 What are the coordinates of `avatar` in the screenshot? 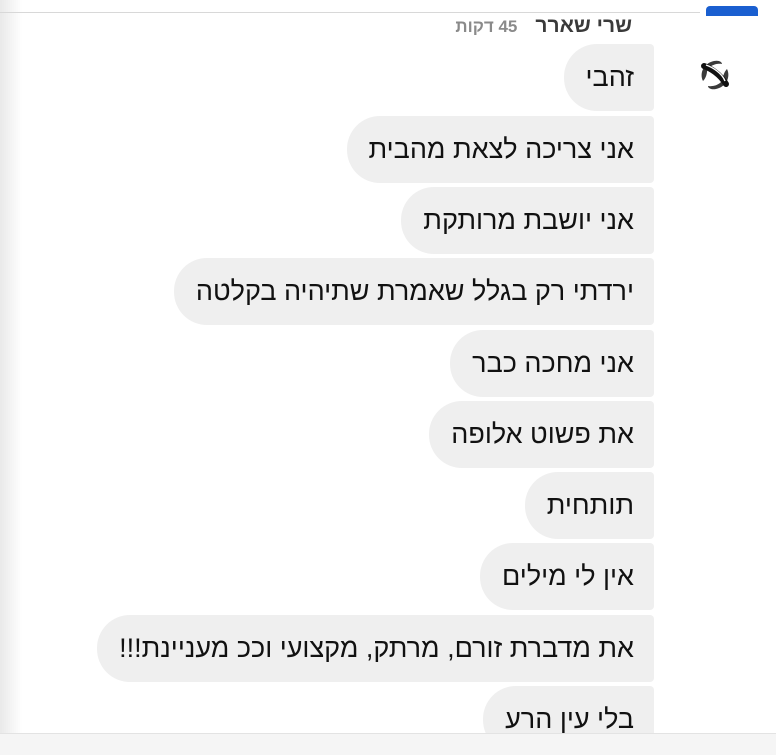 It's located at (715, 75).